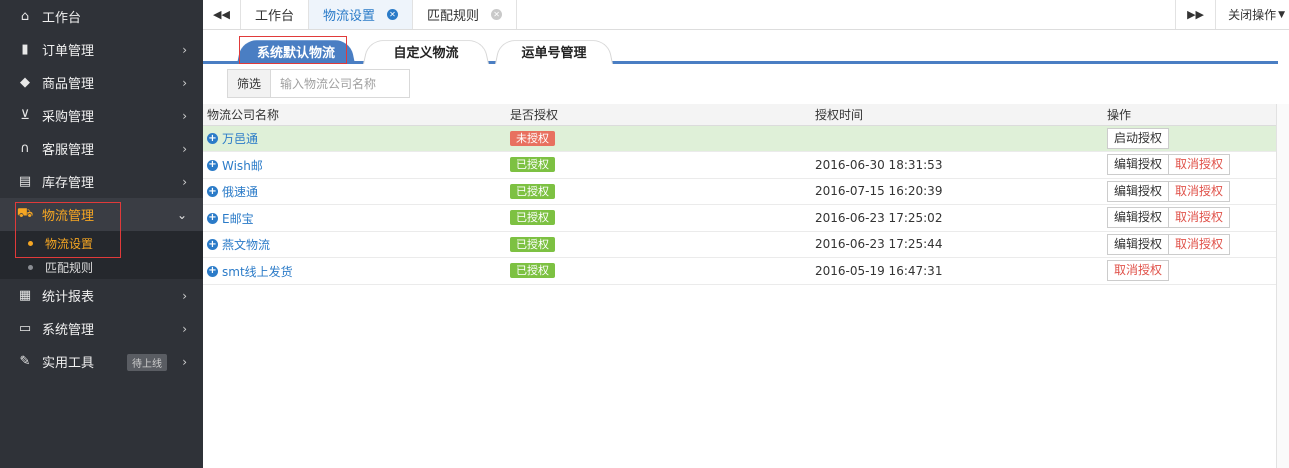 This screenshot has height=468, width=1289. I want to click on subtab-label: 自定义物流, so click(426, 53).